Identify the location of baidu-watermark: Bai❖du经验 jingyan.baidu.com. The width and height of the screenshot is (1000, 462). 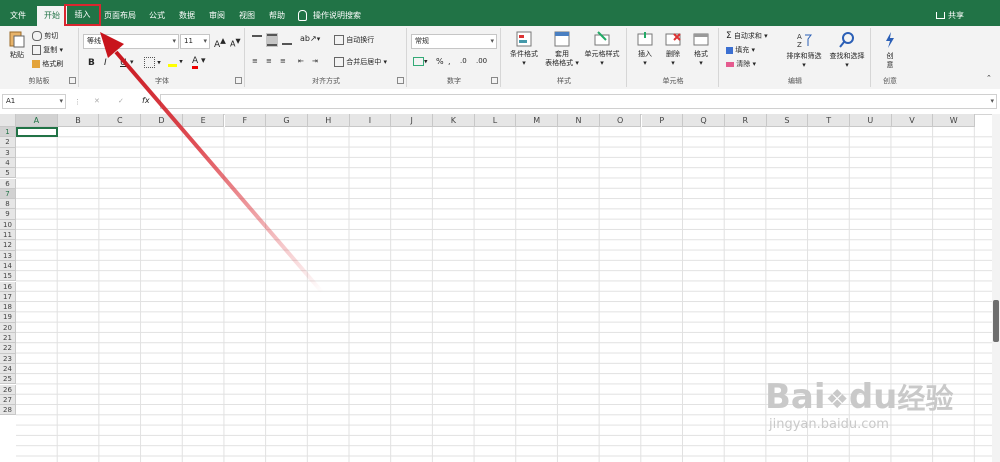
(859, 404).